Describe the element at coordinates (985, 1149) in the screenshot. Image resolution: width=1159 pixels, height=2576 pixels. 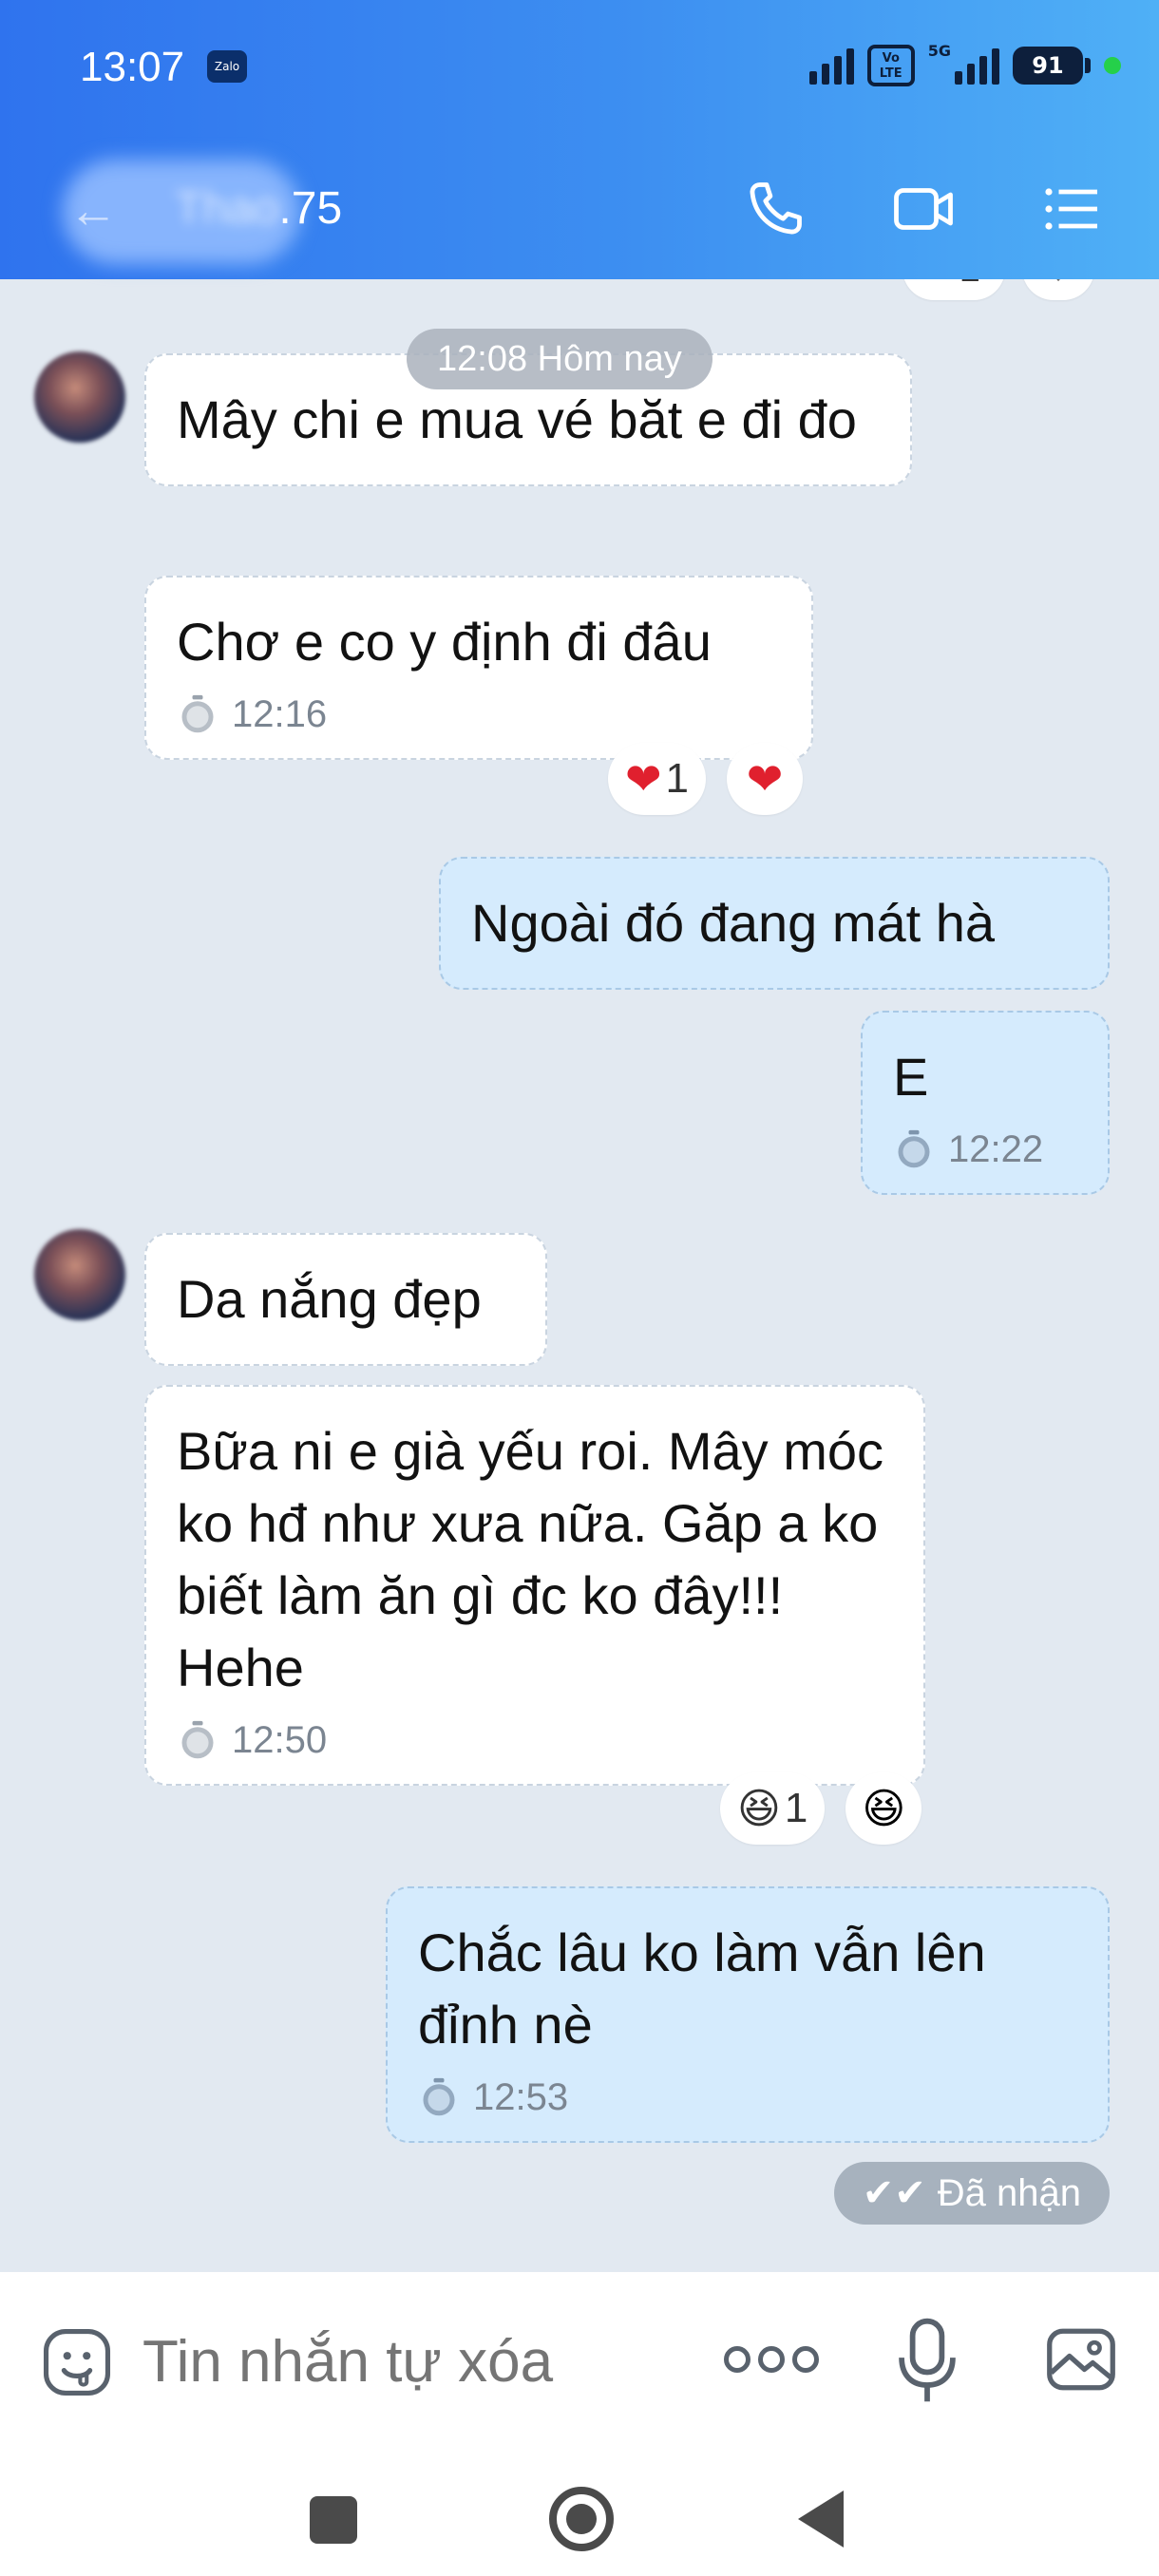
I see `message-time: 12:22` at that location.